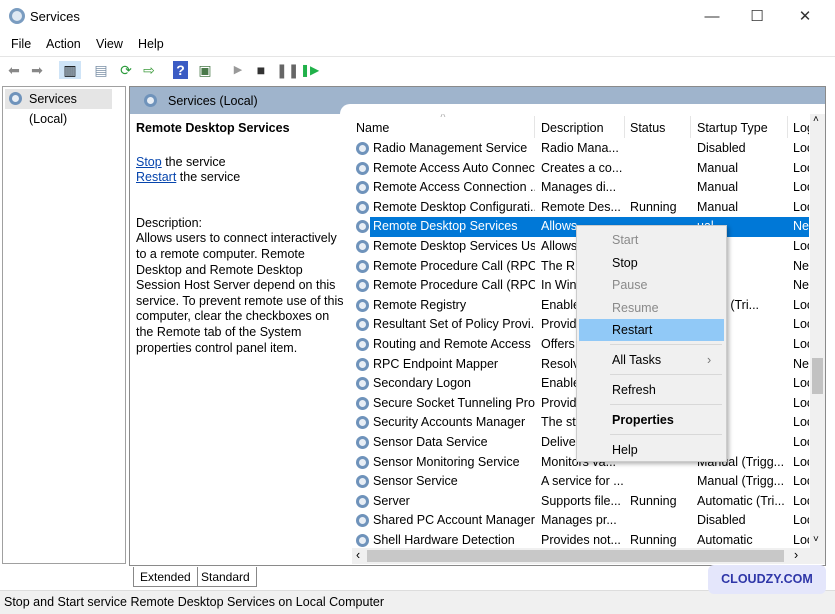 This screenshot has height=614, width=835. I want to click on cell-name: RPC Endpoint Mapper, so click(436, 363).